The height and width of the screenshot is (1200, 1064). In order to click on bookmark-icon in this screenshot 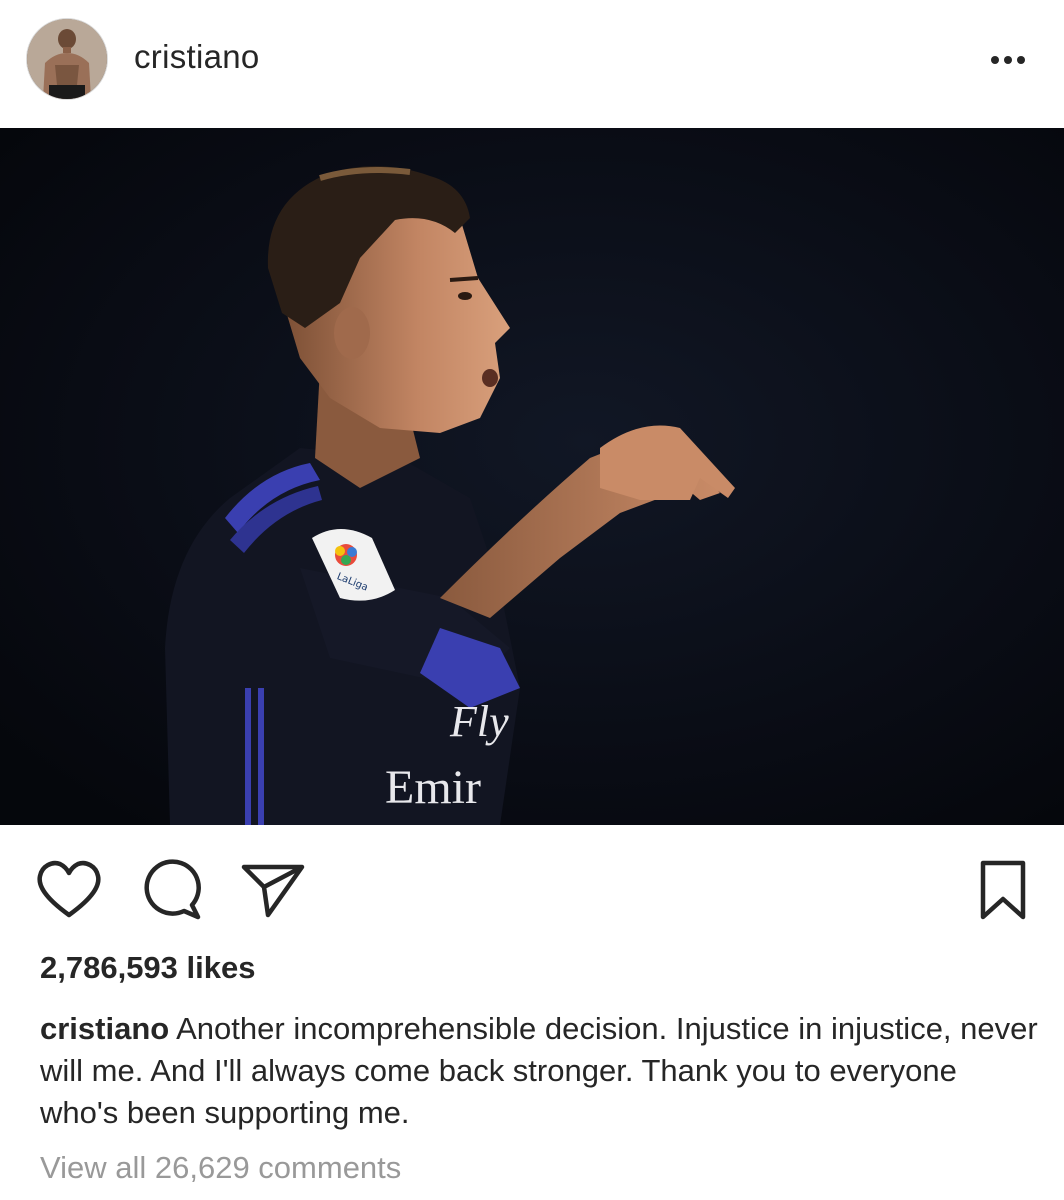, I will do `click(1003, 890)`.